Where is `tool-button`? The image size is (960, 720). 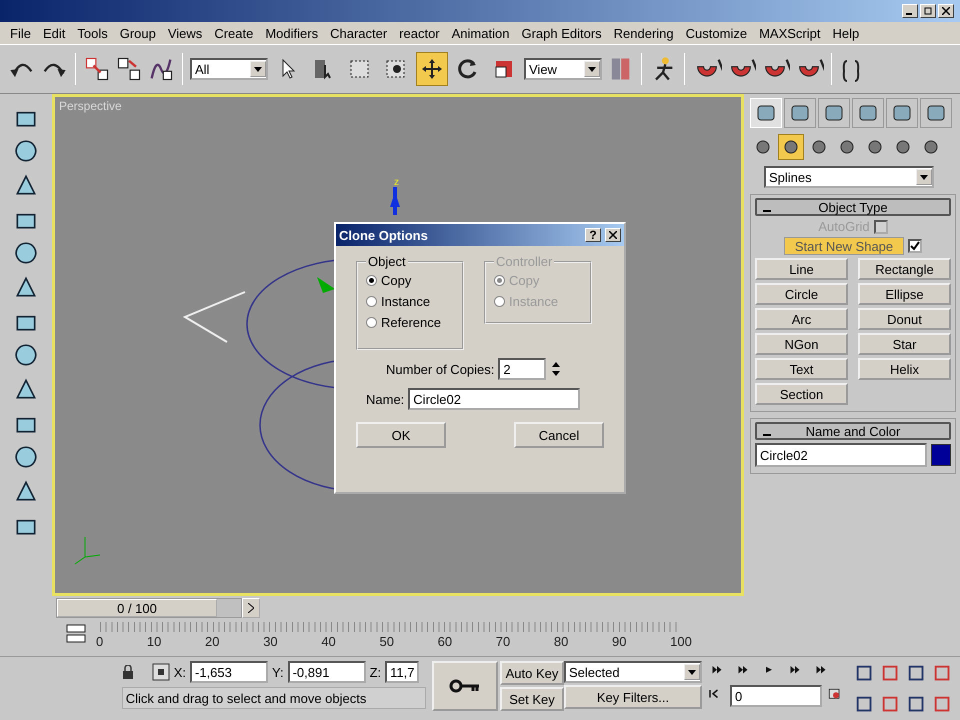
tool-button is located at coordinates (432, 69).